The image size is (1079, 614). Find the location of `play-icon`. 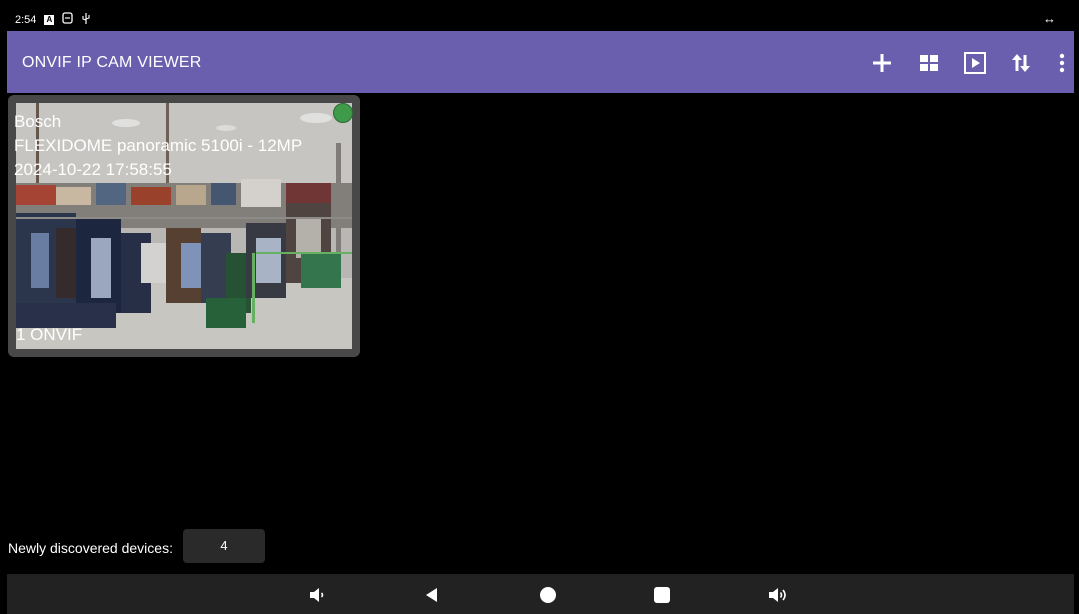

play-icon is located at coordinates (975, 63).